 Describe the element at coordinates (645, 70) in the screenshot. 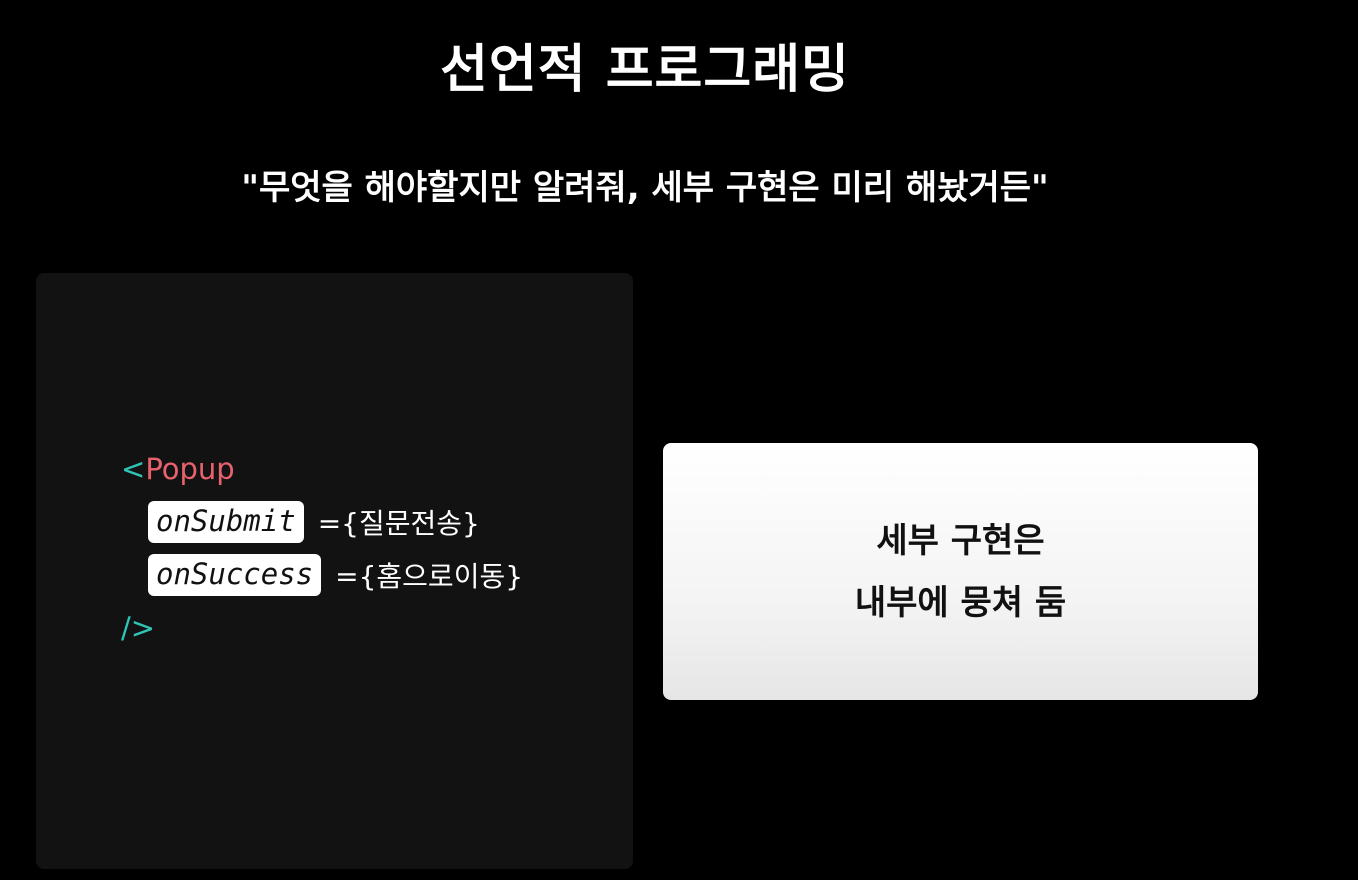

I see `slide-title: 선언적 프로그래밍` at that location.